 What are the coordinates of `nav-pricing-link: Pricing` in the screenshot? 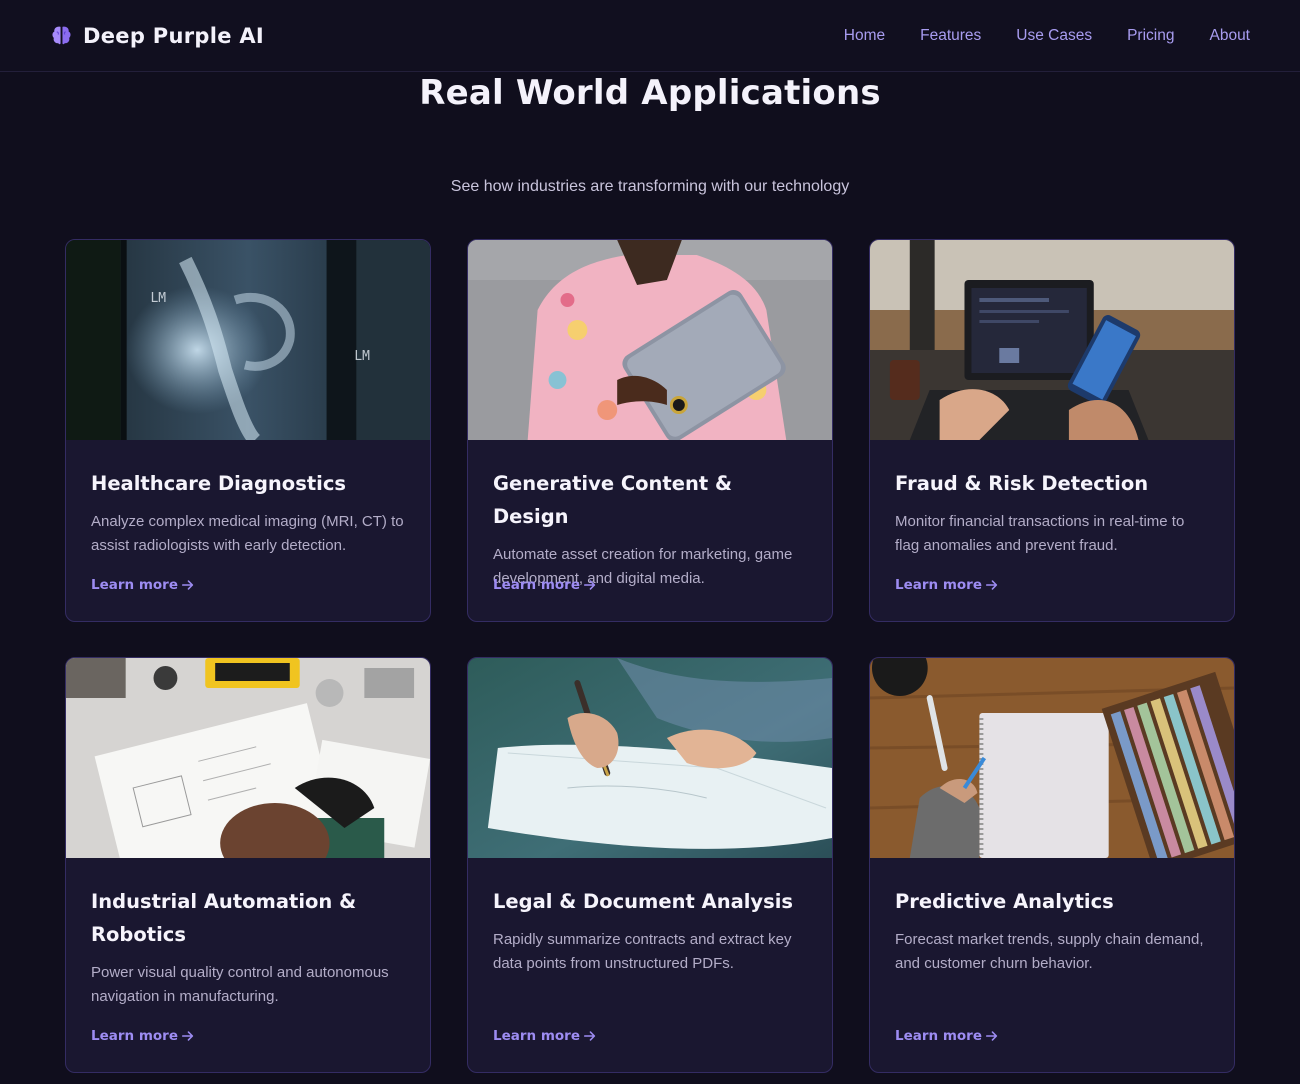 It's located at (1150, 36).